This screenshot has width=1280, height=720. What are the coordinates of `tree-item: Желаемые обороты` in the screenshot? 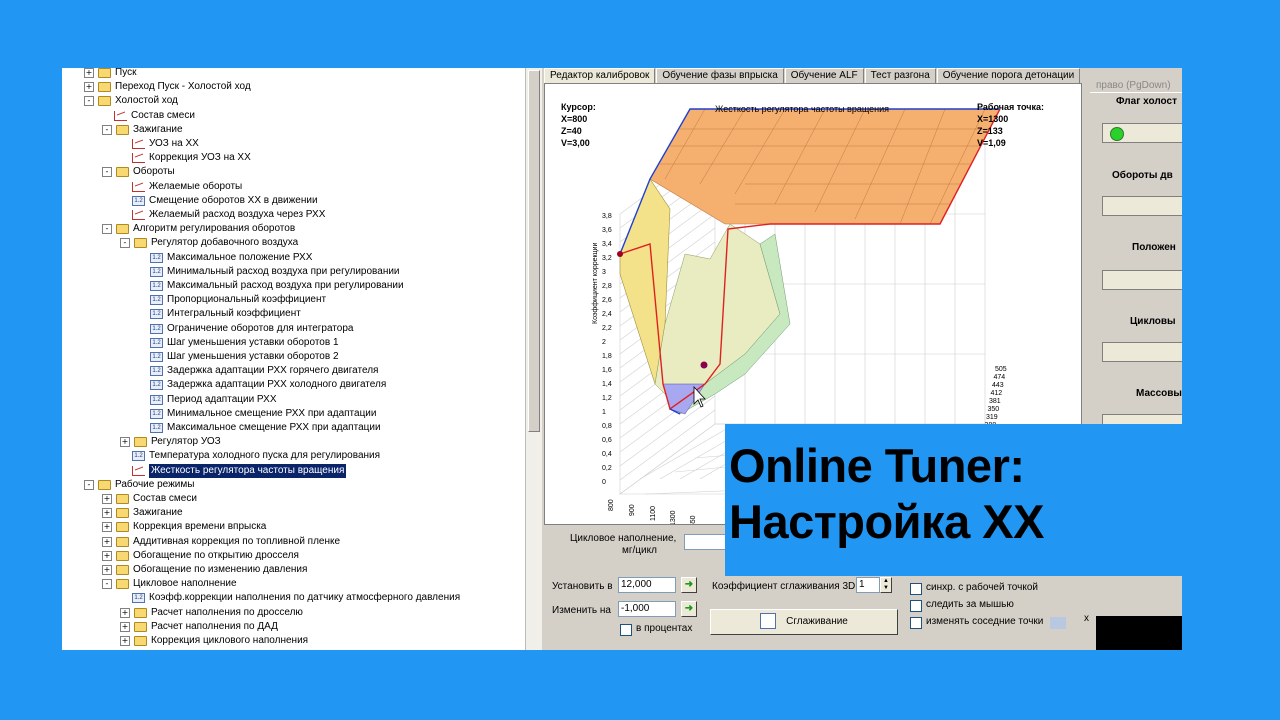 It's located at (181, 187).